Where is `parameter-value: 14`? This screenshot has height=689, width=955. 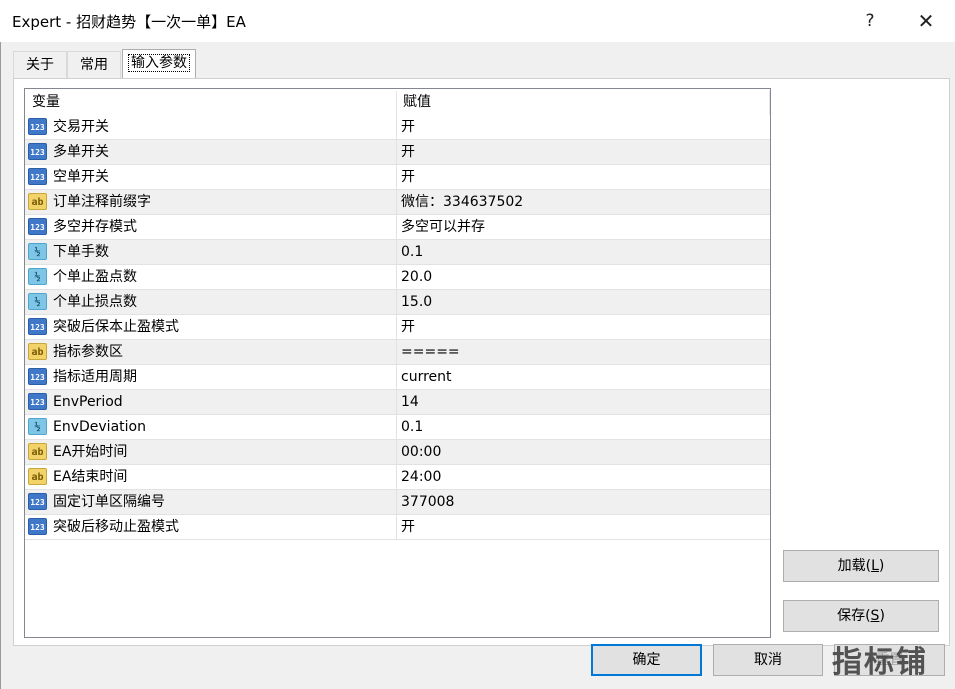 parameter-value: 14 is located at coordinates (410, 402).